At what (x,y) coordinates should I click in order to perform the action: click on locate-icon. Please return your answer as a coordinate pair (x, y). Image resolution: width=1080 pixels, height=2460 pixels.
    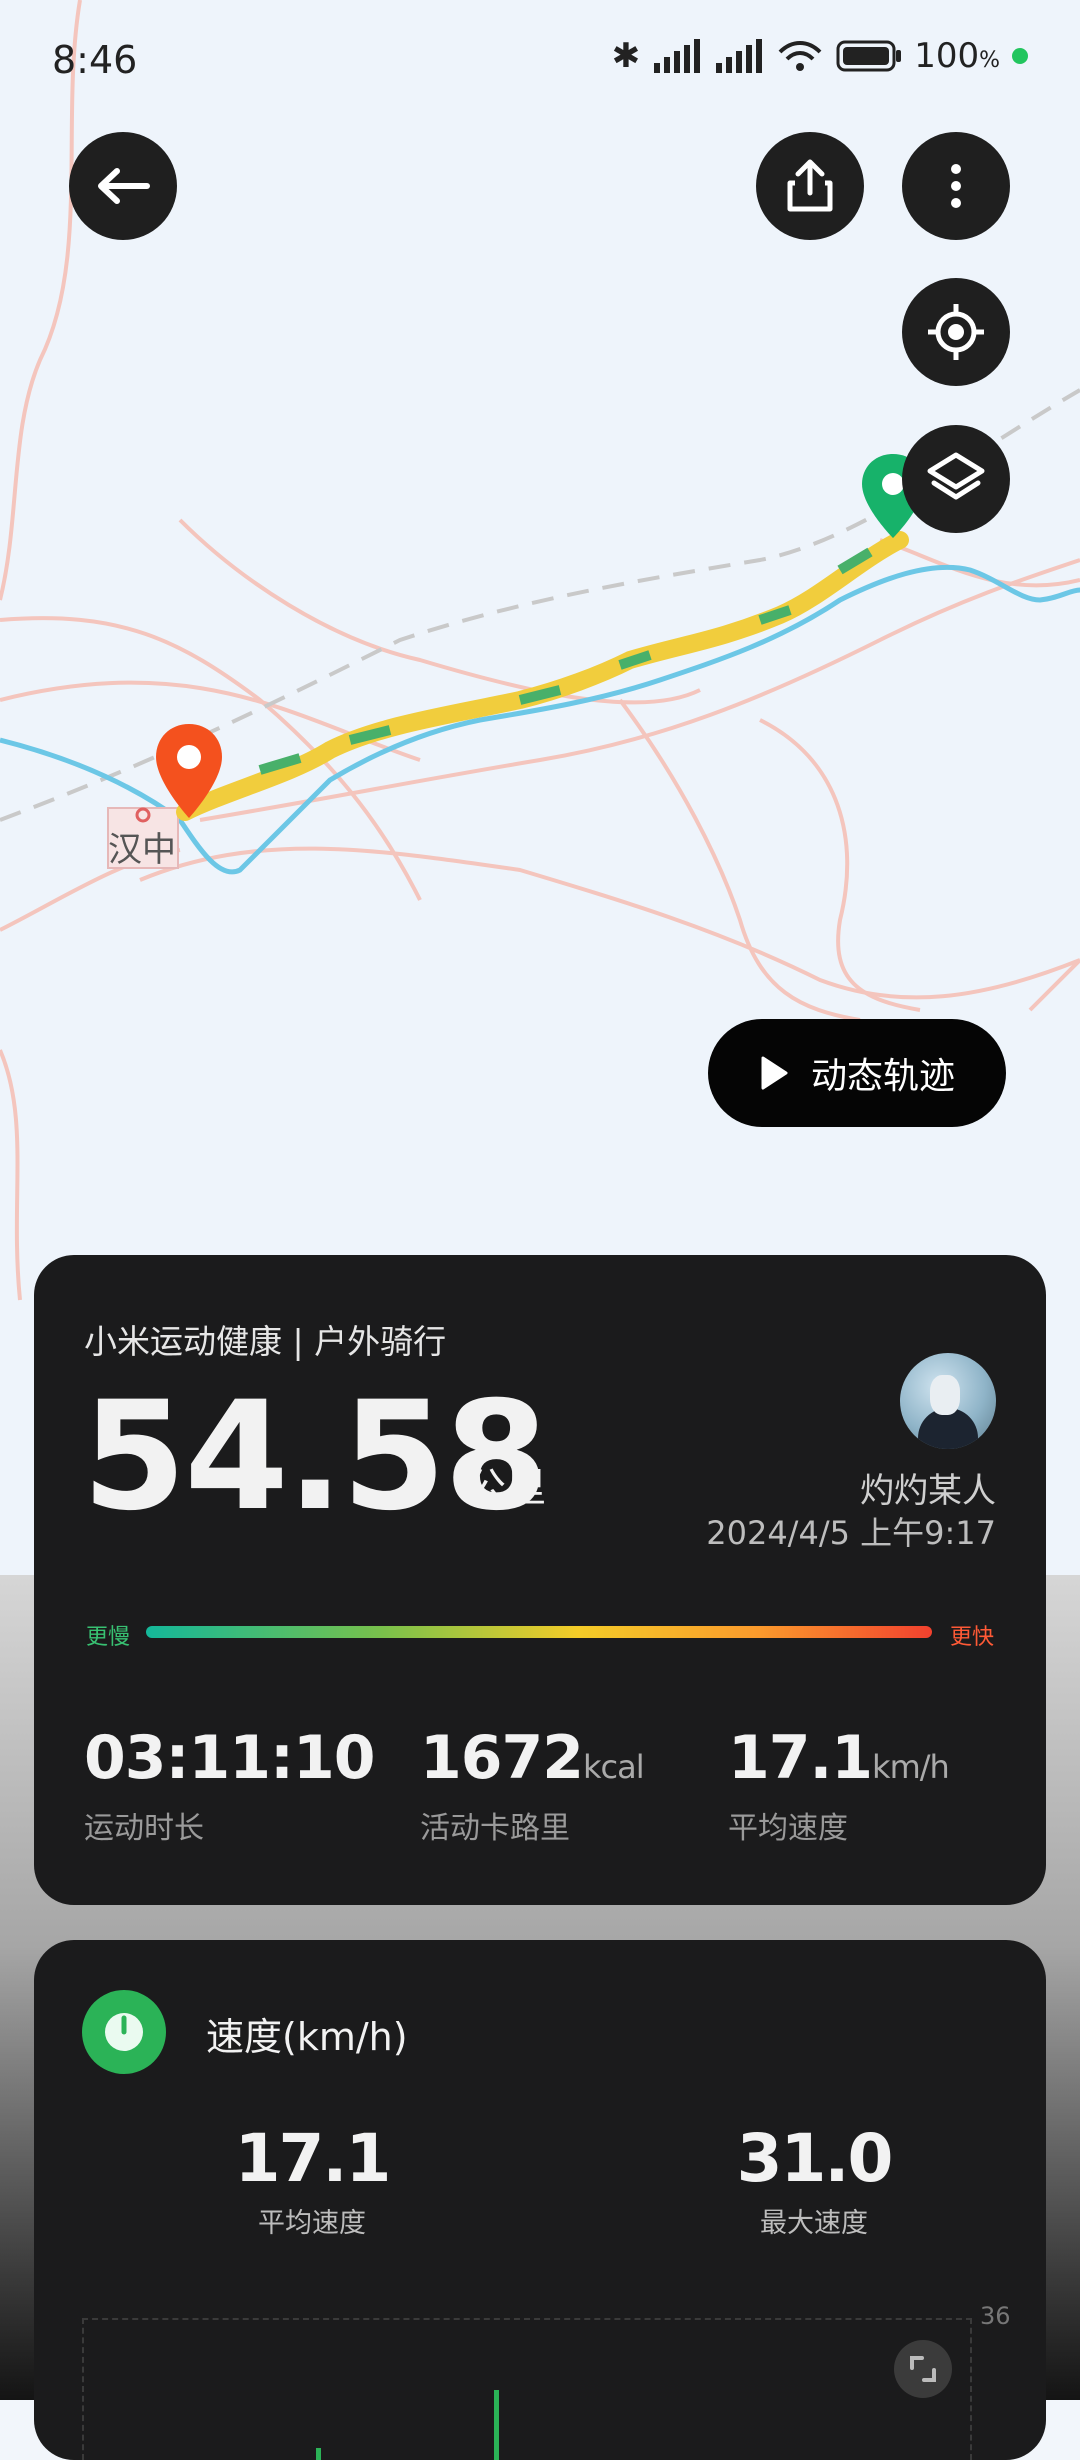
    Looking at the image, I should click on (956, 332).